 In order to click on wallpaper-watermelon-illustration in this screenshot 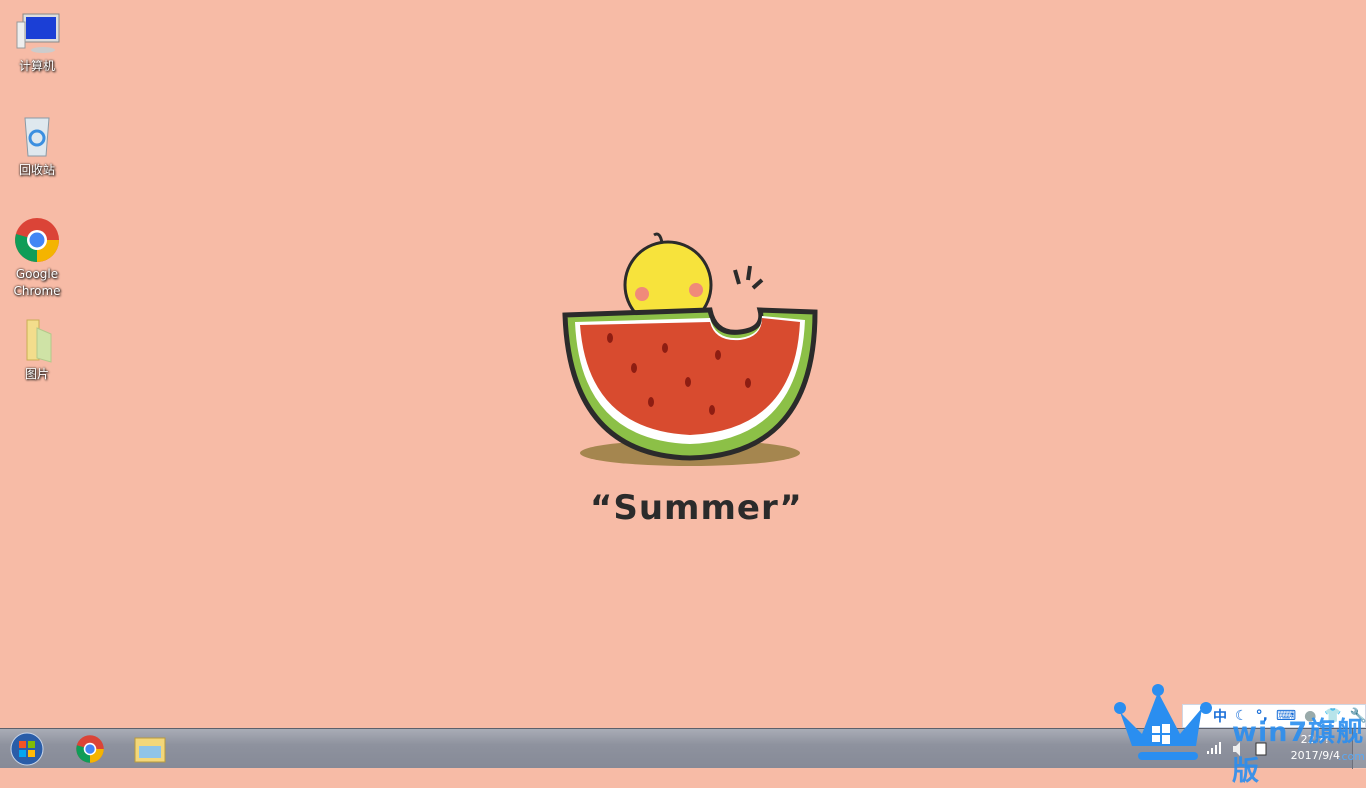, I will do `click(690, 349)`.